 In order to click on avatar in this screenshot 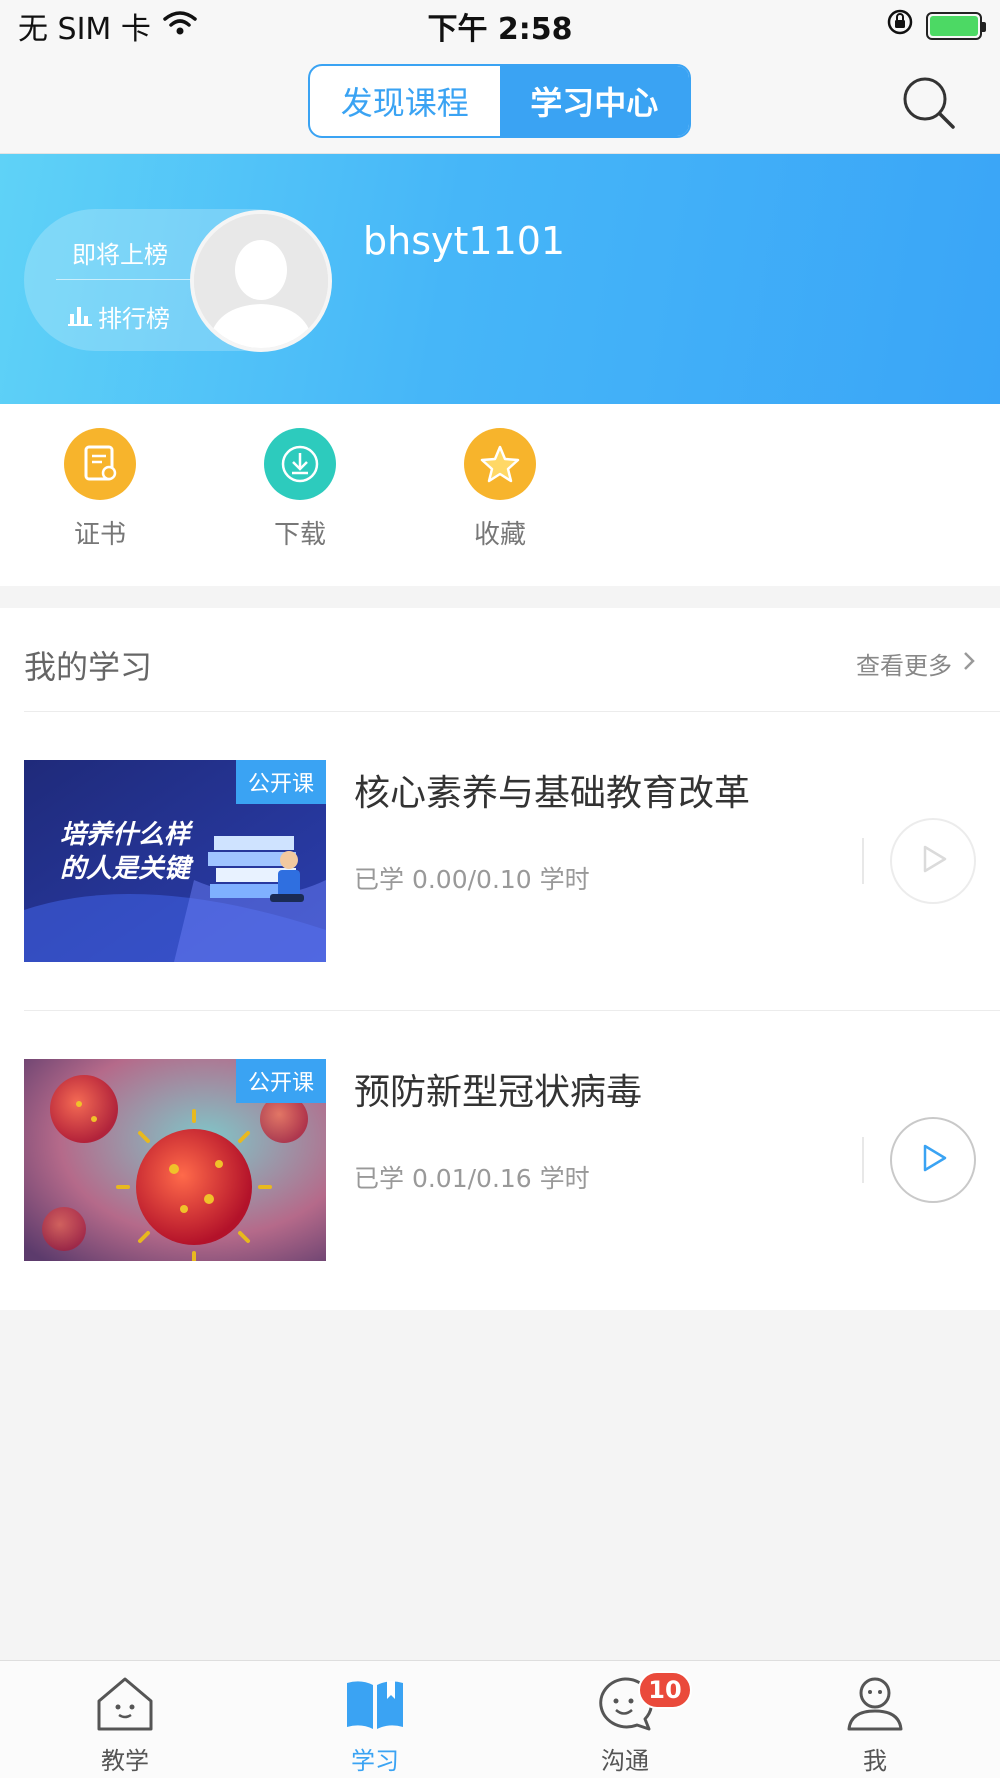, I will do `click(261, 281)`.